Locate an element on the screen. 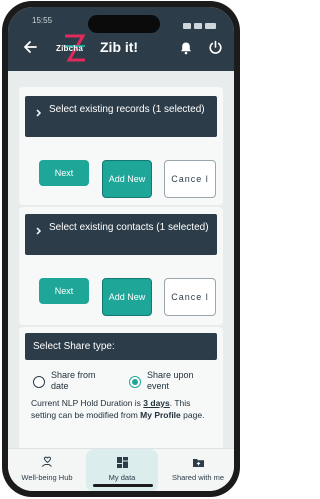 This screenshot has height=499, width=320. heart-hand-icon is located at coordinates (46, 461).